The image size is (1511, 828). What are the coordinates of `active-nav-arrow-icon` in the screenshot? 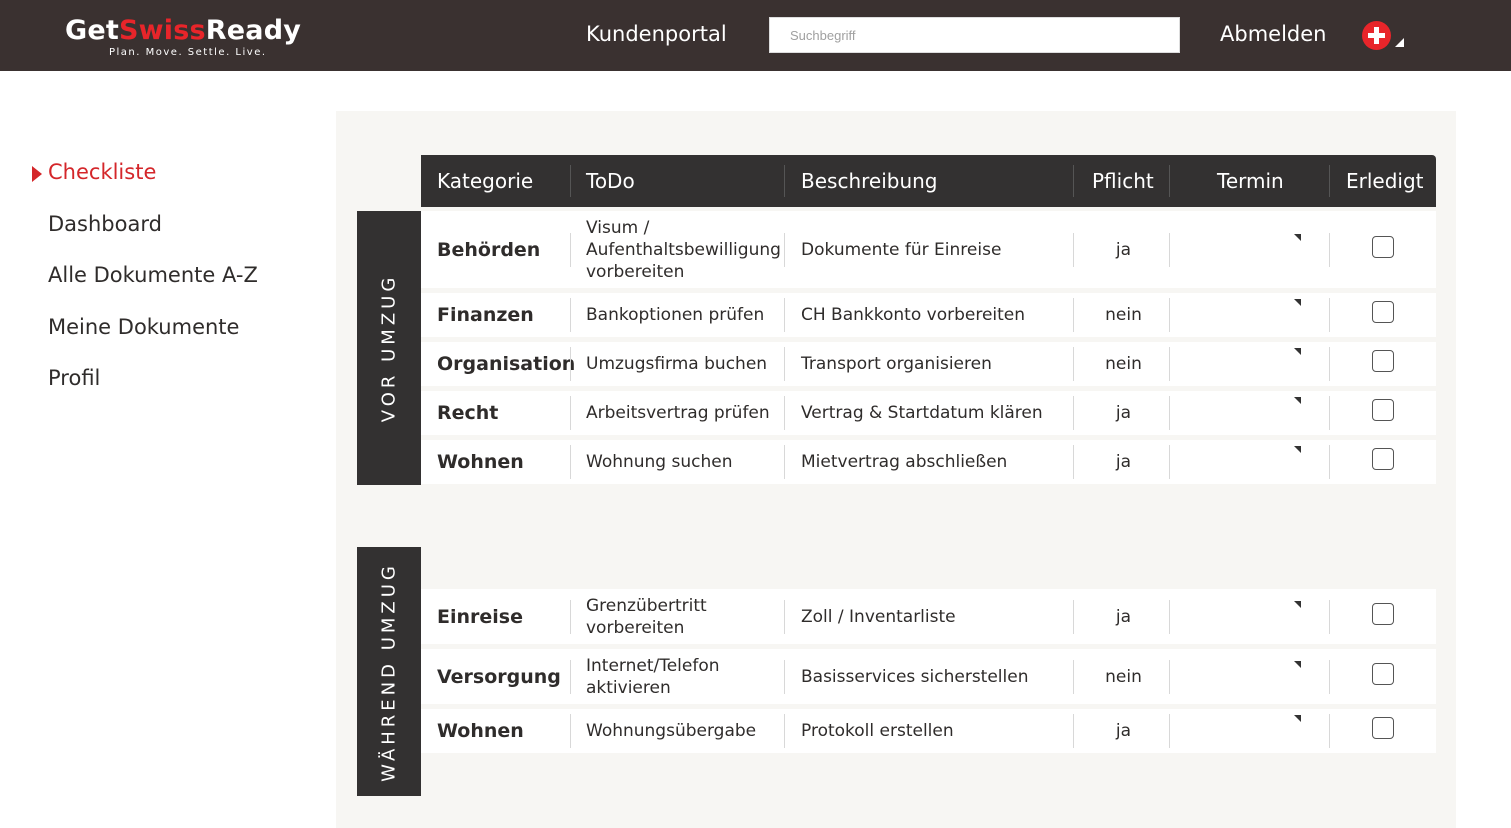 It's located at (37, 174).